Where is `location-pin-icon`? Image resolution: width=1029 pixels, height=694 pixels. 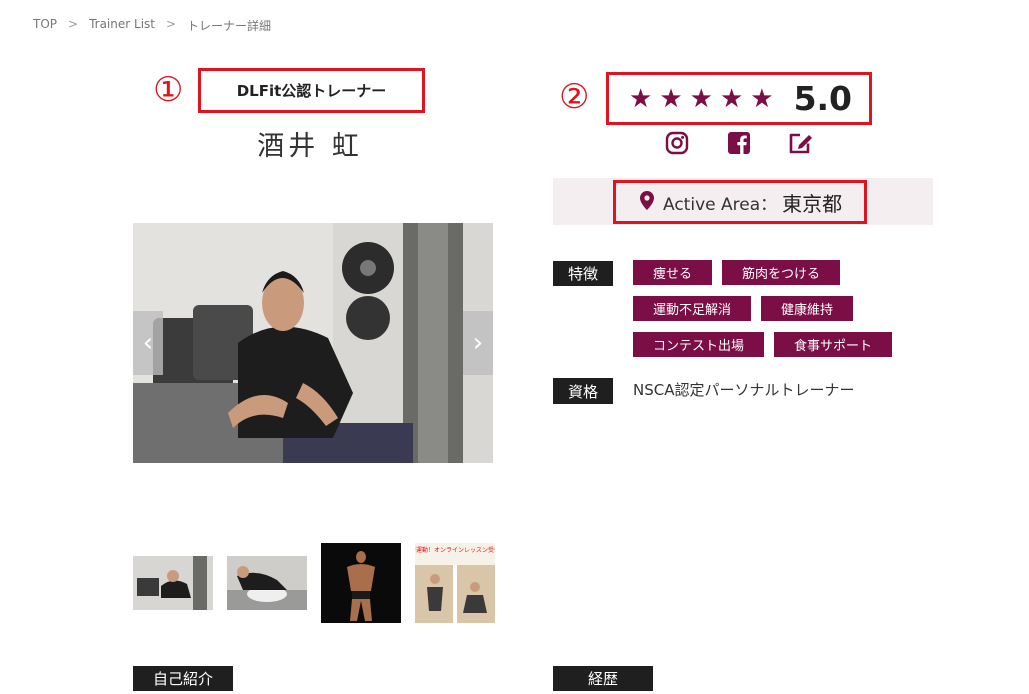
location-pin-icon is located at coordinates (647, 202).